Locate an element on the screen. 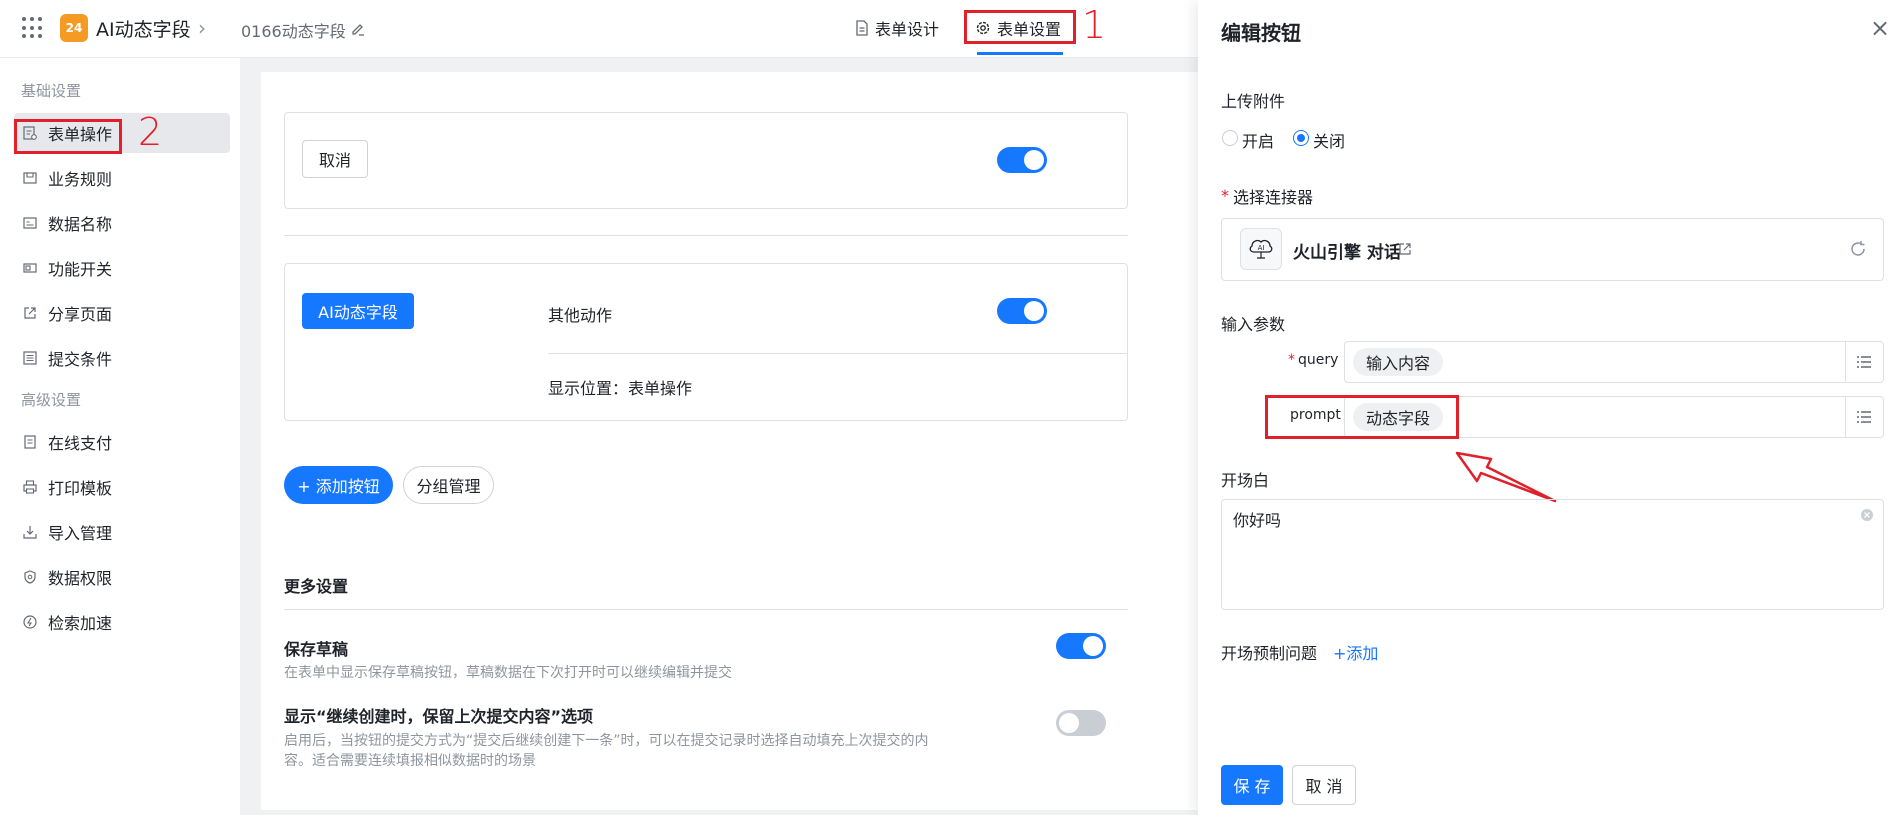 The image size is (1895, 815). opening-text: 你好吗 is located at coordinates (1257, 520).